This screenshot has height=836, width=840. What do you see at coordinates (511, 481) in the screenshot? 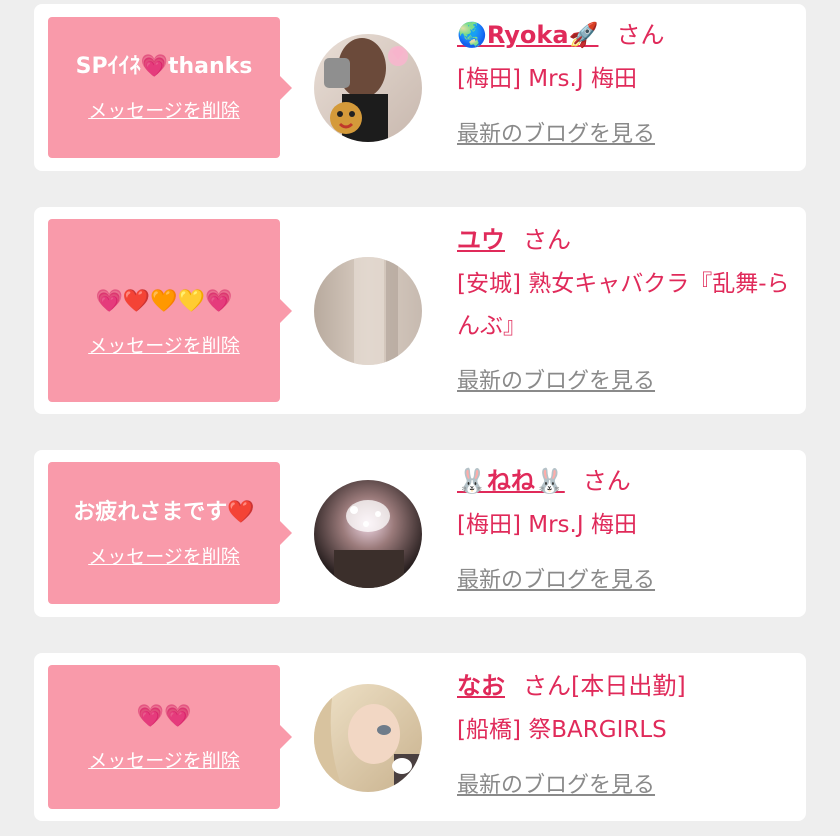
I see `user-name-link: 🐰ねね🐰` at bounding box center [511, 481].